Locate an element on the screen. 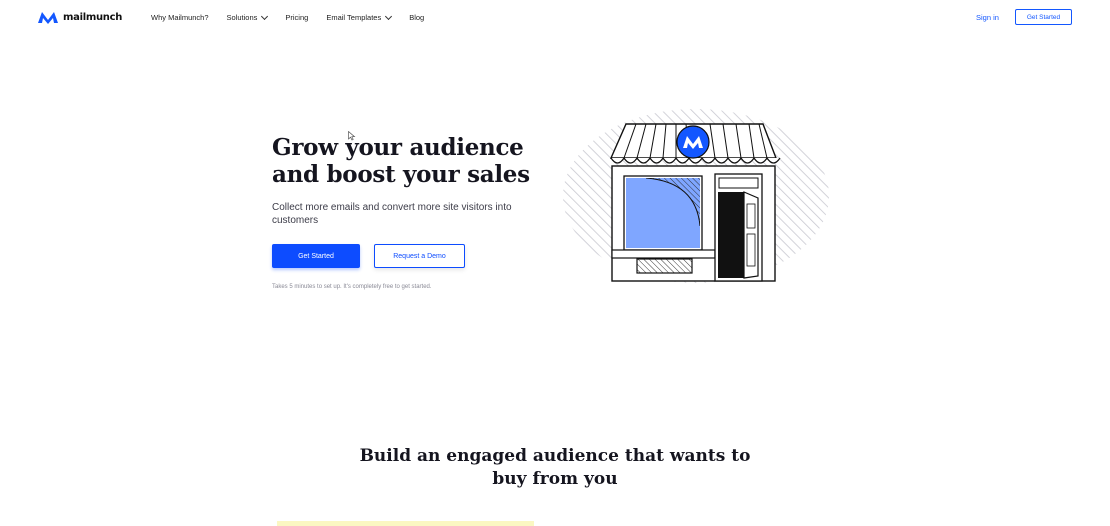  nav-solutions-label: Solutions is located at coordinates (242, 17).